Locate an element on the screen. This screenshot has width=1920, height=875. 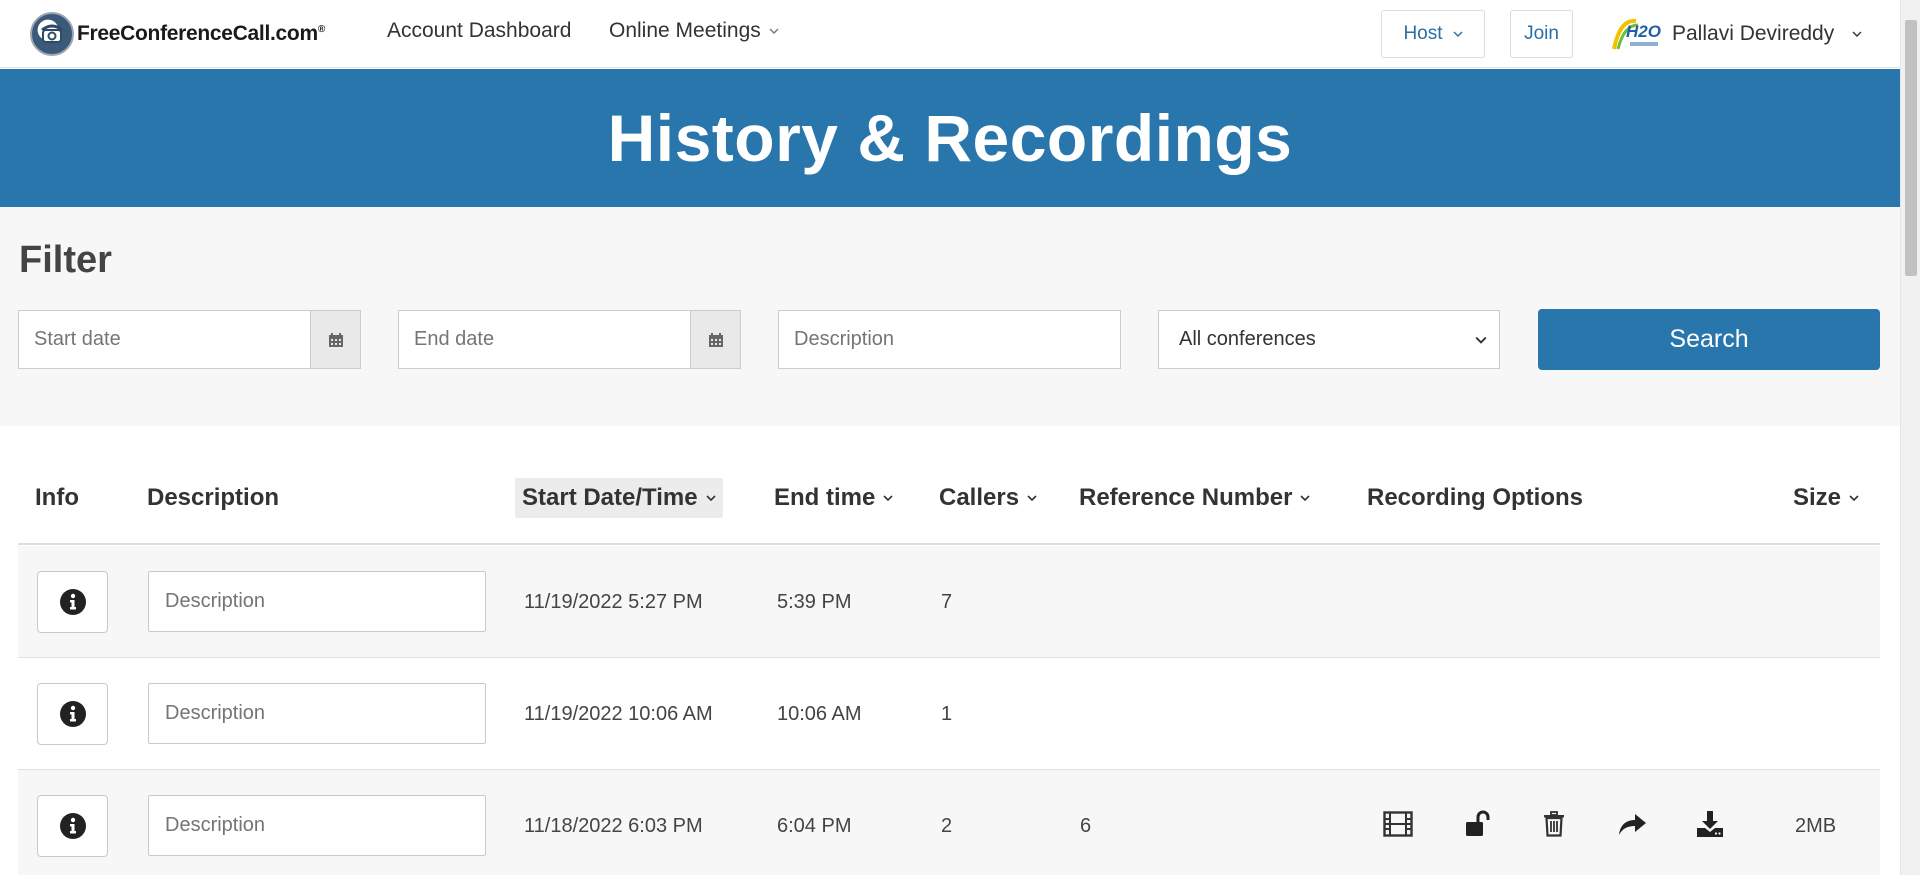
page-scrollbar is located at coordinates (1910, 437).